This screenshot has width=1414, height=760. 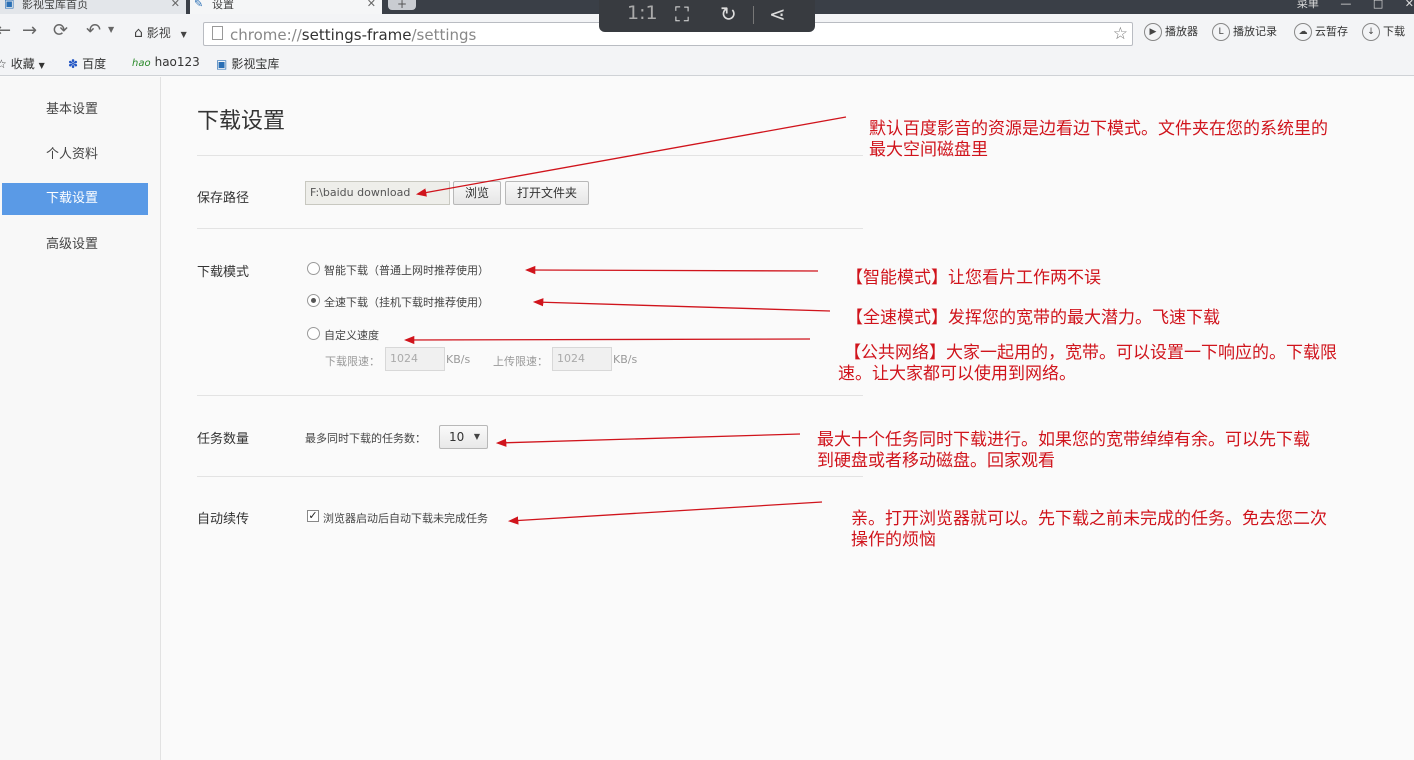 What do you see at coordinates (5, 30) in the screenshot?
I see `back-icon: ←` at bounding box center [5, 30].